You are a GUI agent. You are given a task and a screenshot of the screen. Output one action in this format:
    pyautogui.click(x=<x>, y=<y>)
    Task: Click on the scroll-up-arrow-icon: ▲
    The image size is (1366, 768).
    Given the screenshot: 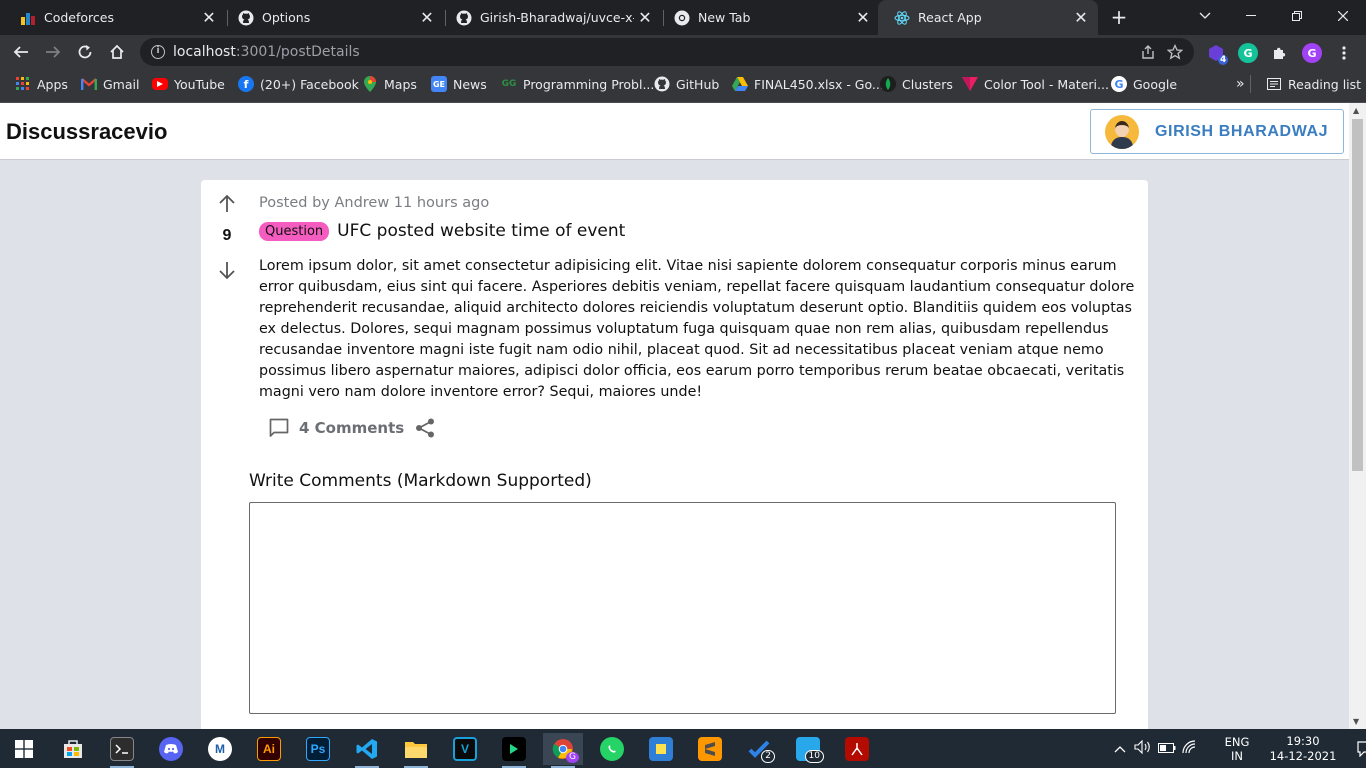 What is the action you would take?
    pyautogui.click(x=1356, y=110)
    